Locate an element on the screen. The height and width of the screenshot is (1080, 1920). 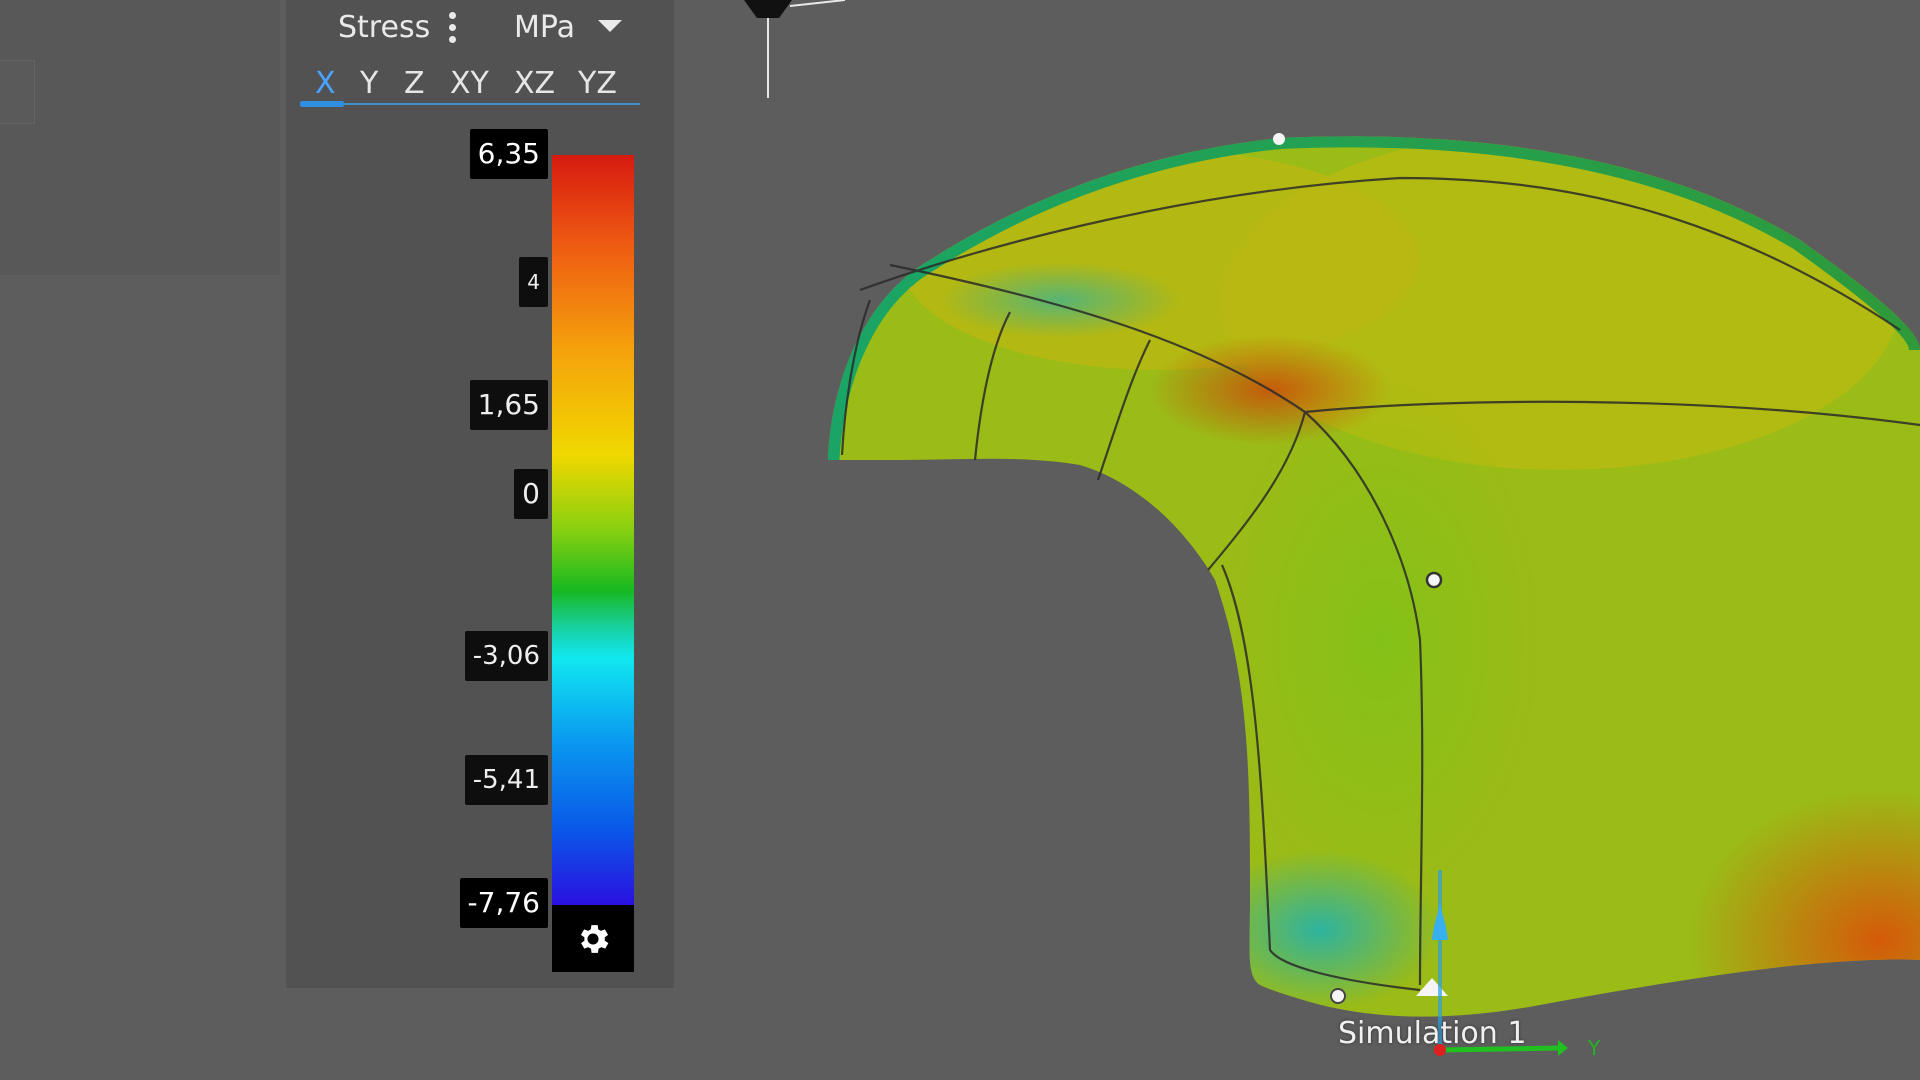
tick-label-max: 6,35 is located at coordinates (508, 154).